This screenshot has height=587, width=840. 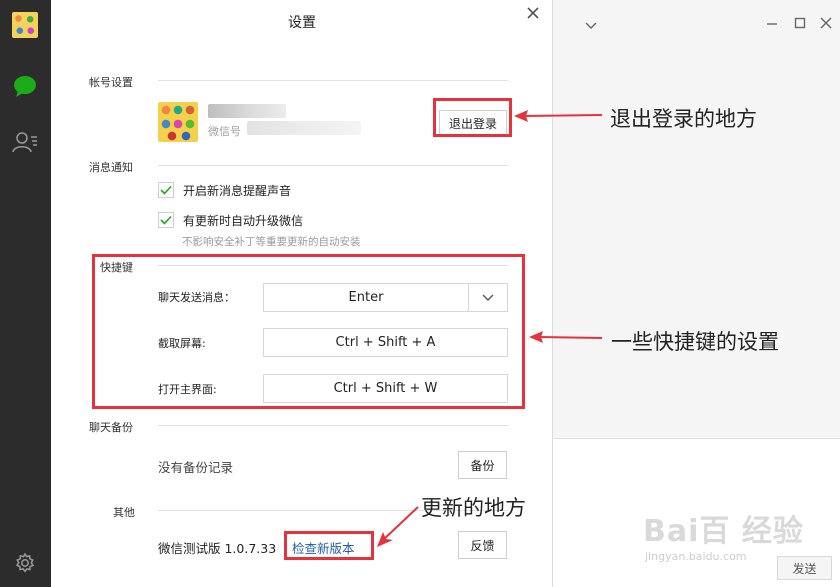 What do you see at coordinates (217, 548) in the screenshot?
I see `version-text: 微信测试版 1.0.7.33` at bounding box center [217, 548].